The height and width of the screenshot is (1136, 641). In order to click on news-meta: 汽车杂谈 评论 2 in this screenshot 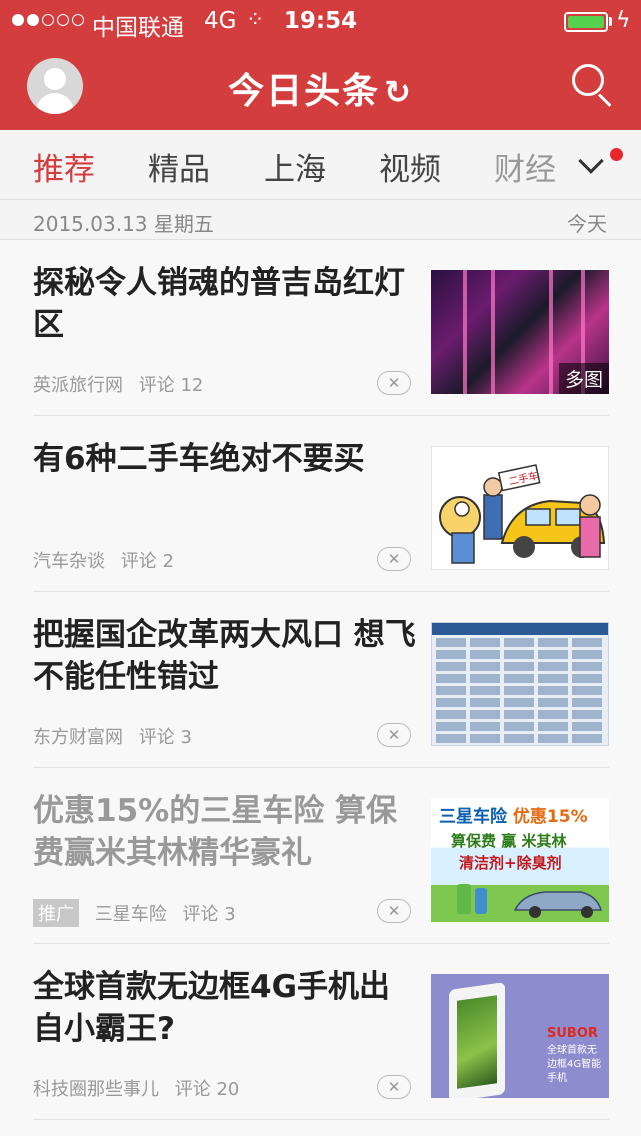, I will do `click(108, 560)`.